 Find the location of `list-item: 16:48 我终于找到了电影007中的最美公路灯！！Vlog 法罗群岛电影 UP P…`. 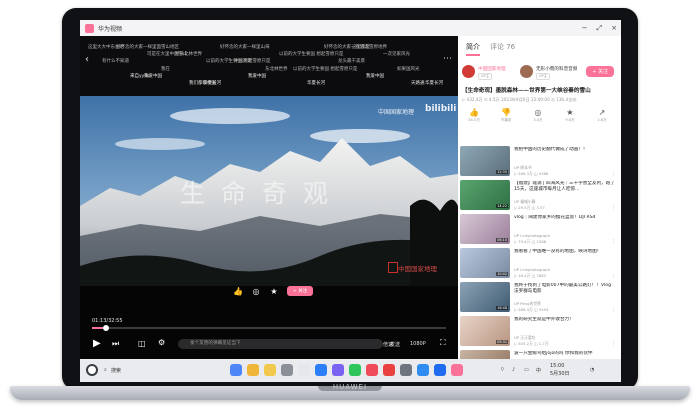

list-item: 16:48 我终于找到了电影007中的最美公路灯！！Vlog 法罗群岛电影 UP P… is located at coordinates (539, 298).